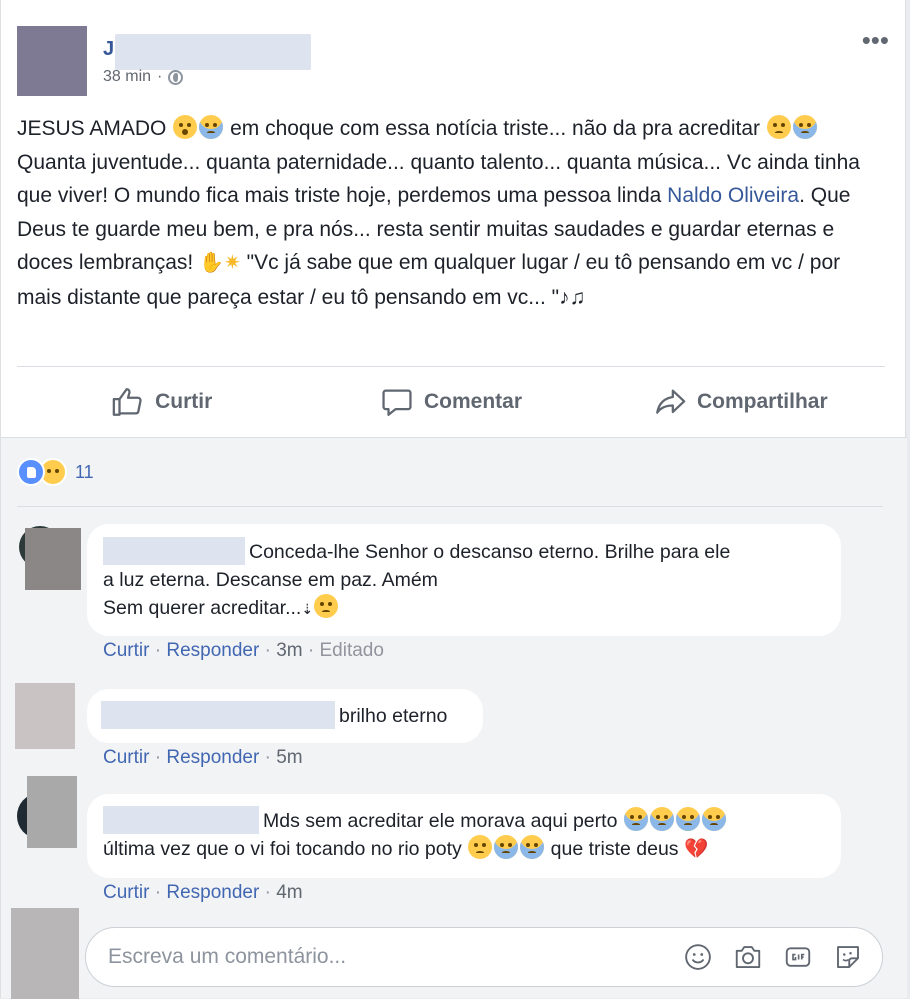 Image resolution: width=910 pixels, height=999 pixels. I want to click on share-label: Compartilhar, so click(762, 401).